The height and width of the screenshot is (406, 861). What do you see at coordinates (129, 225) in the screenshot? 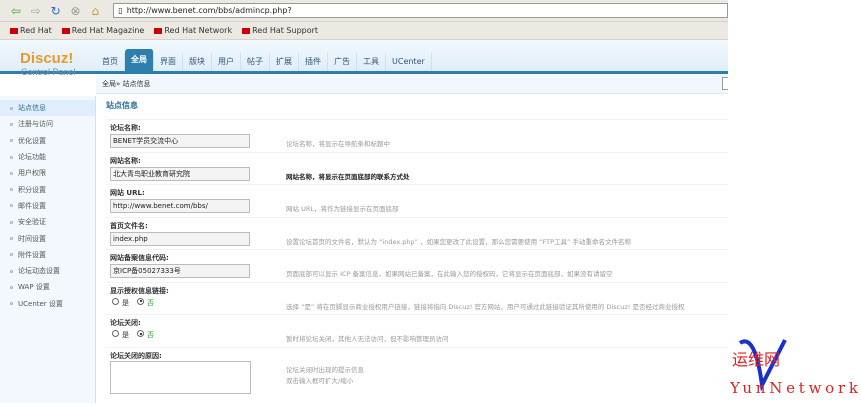
I see `field-label: 首页文件名:` at bounding box center [129, 225].